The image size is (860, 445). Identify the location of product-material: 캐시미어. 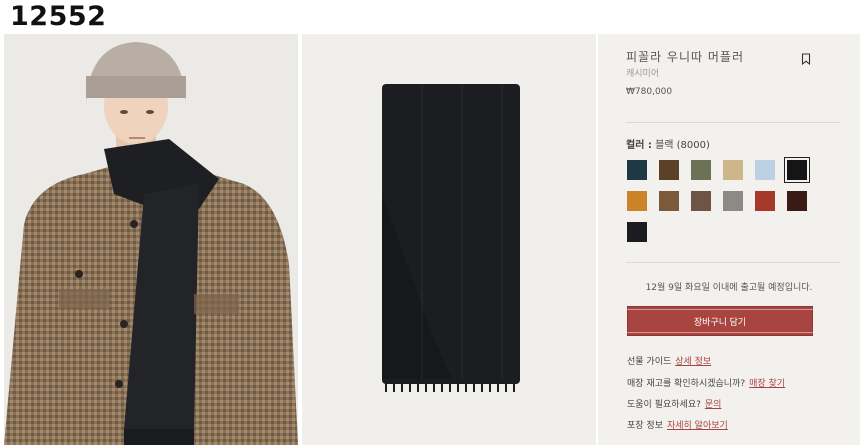
(643, 74).